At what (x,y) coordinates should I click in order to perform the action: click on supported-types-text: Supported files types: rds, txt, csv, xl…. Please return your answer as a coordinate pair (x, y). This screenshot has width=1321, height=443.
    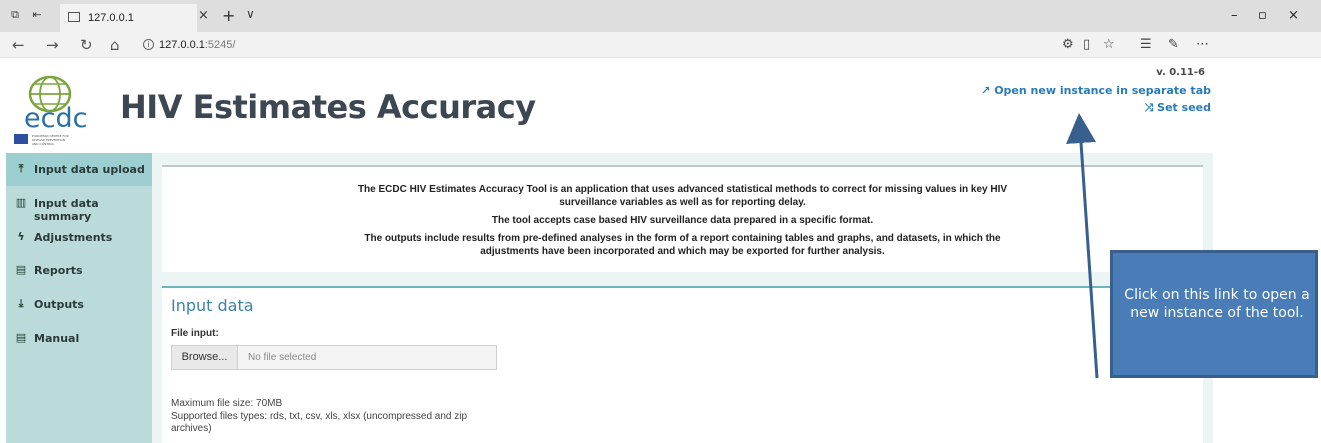
    Looking at the image, I should click on (319, 422).